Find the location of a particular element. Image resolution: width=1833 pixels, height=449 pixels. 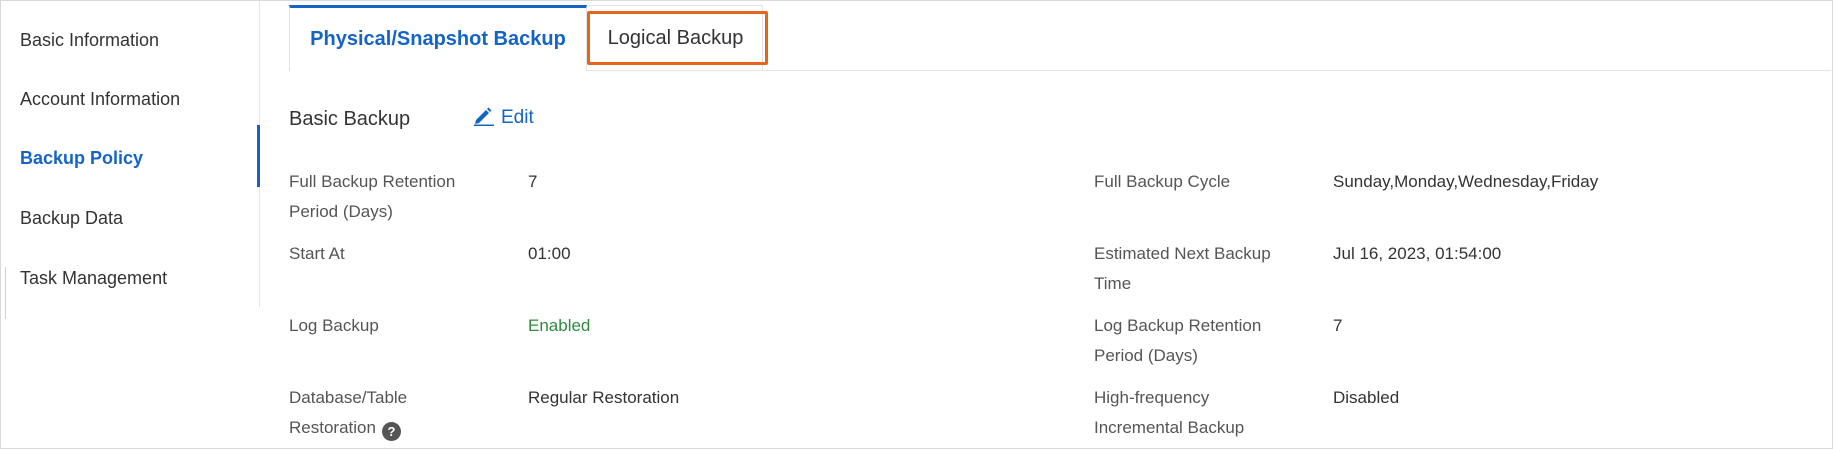

start-at-value: 01:00 is located at coordinates (549, 253).